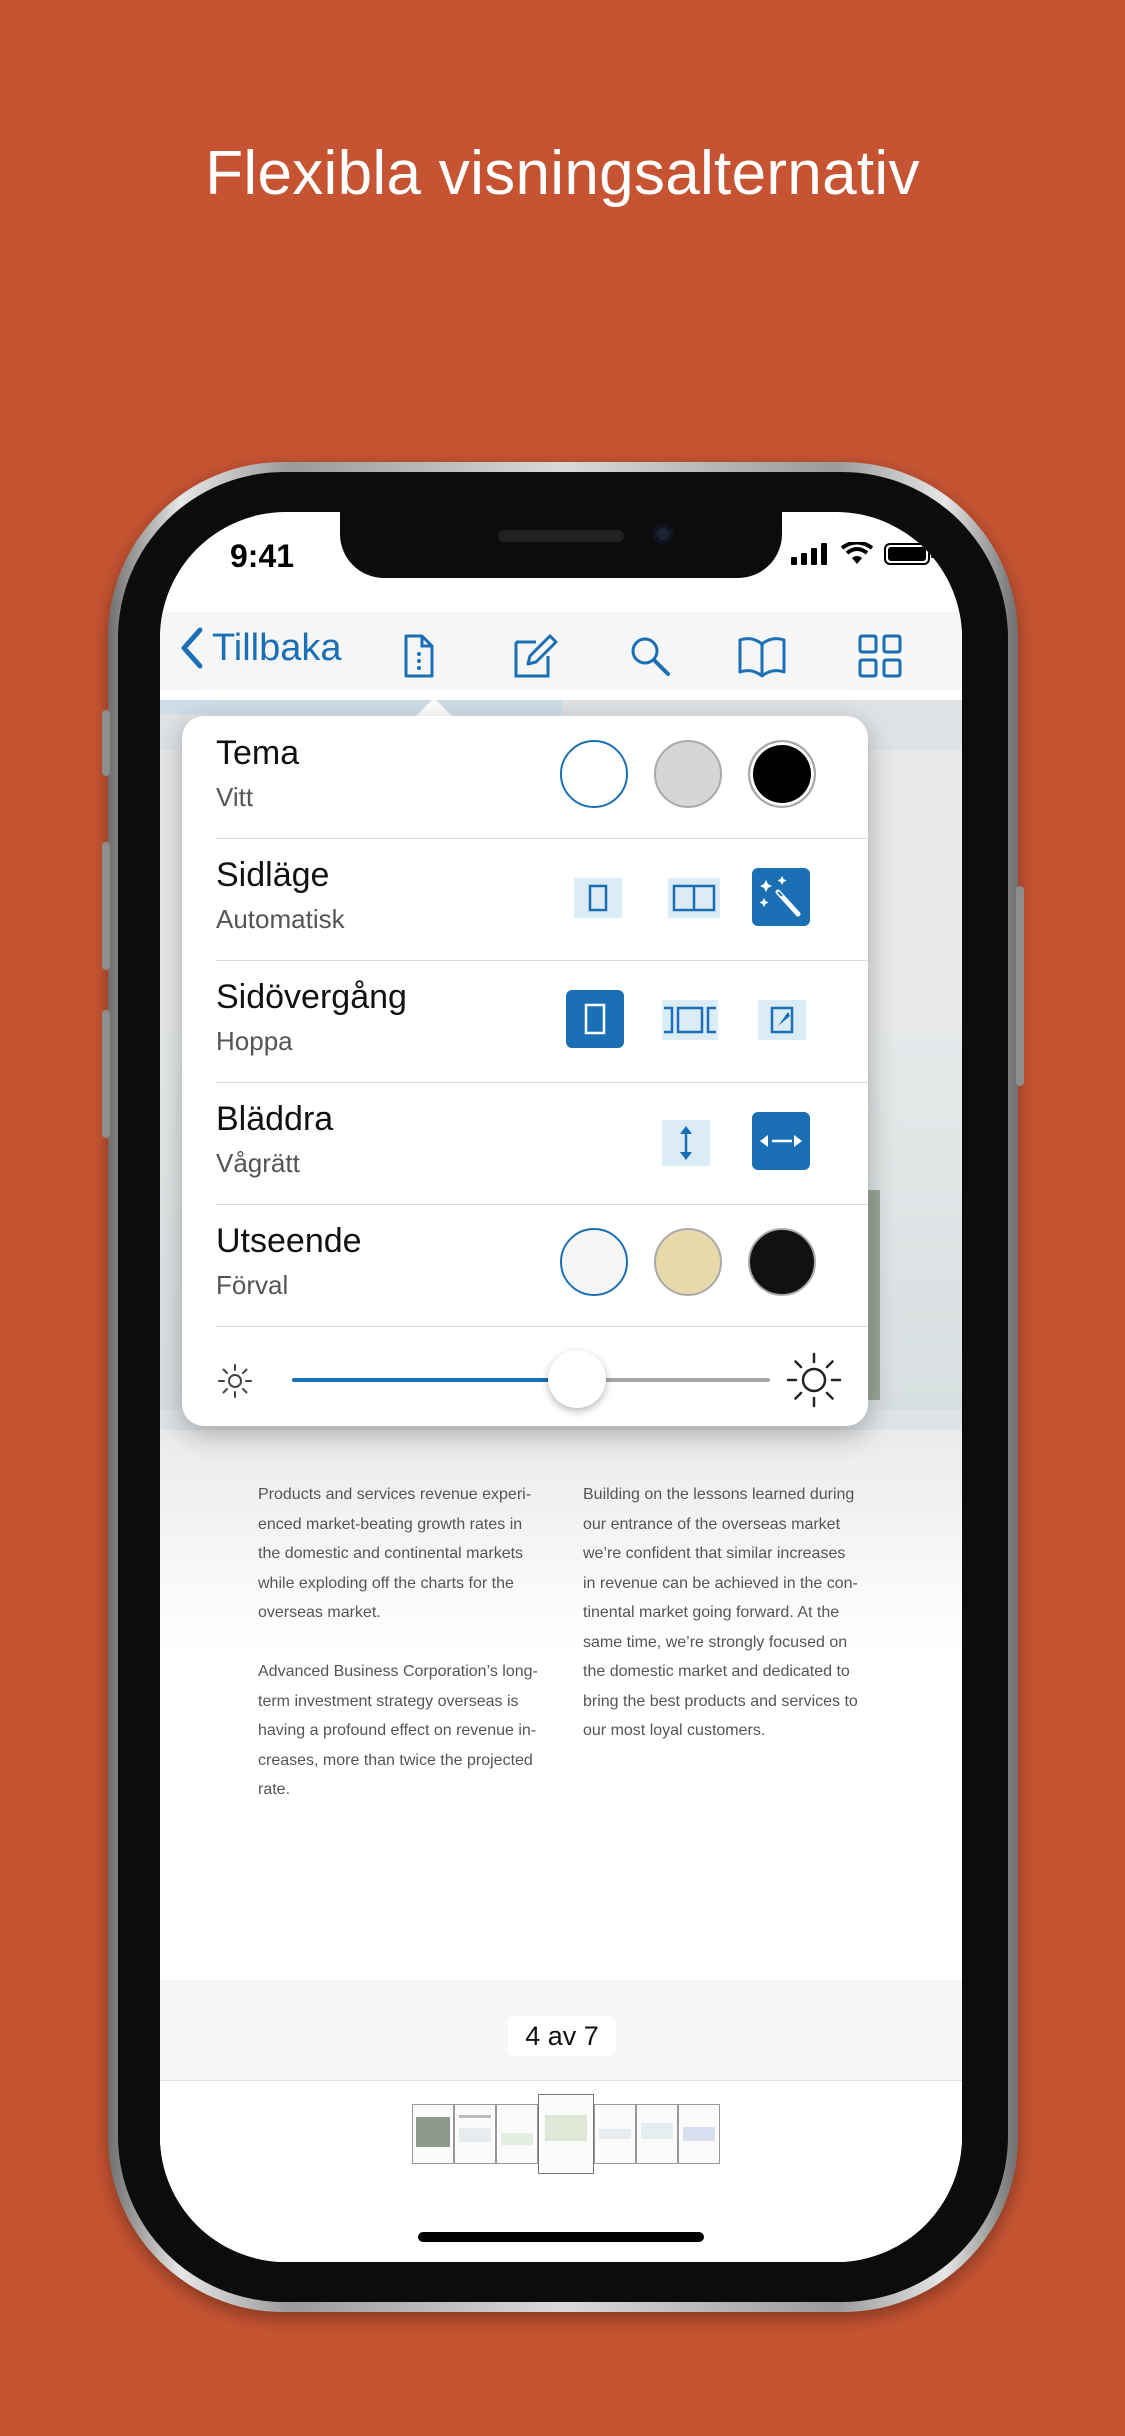 Image resolution: width=1125 pixels, height=2436 pixels. I want to click on page-thumbnail-current, so click(566, 2134).